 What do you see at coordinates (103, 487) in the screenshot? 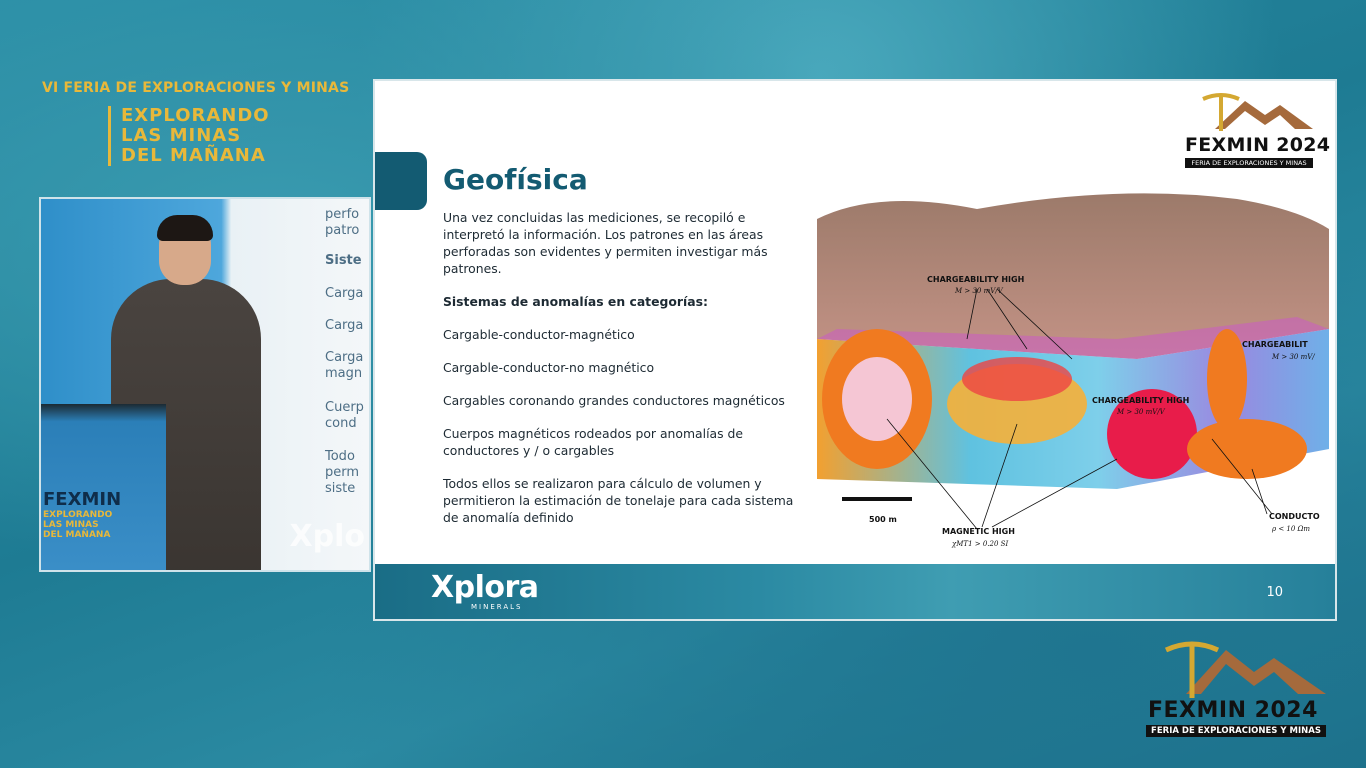
I see `podium` at bounding box center [103, 487].